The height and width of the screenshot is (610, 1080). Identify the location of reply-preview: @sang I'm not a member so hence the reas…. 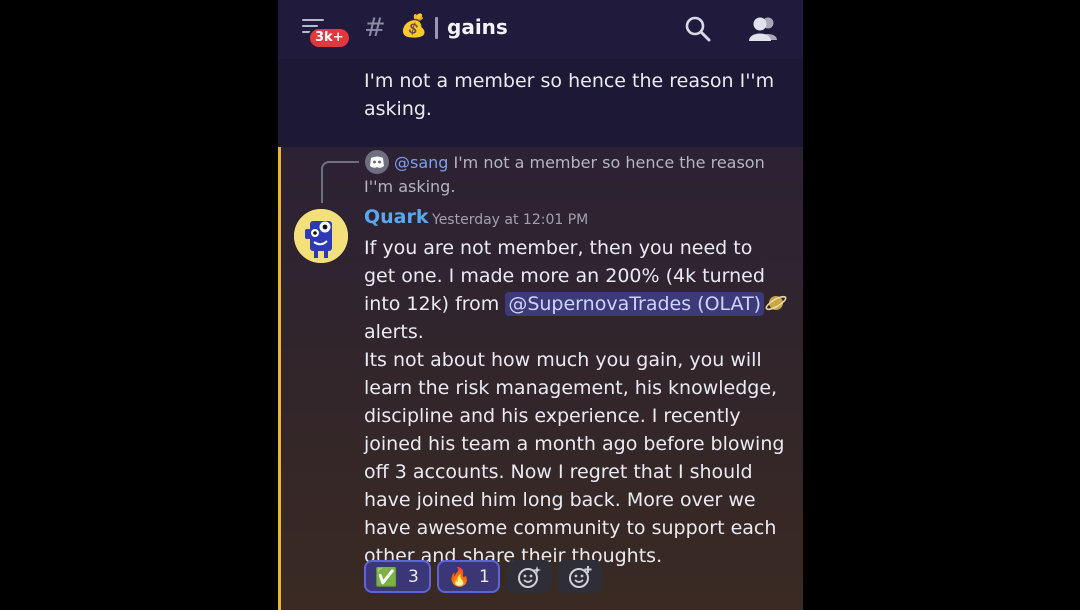
(574, 175).